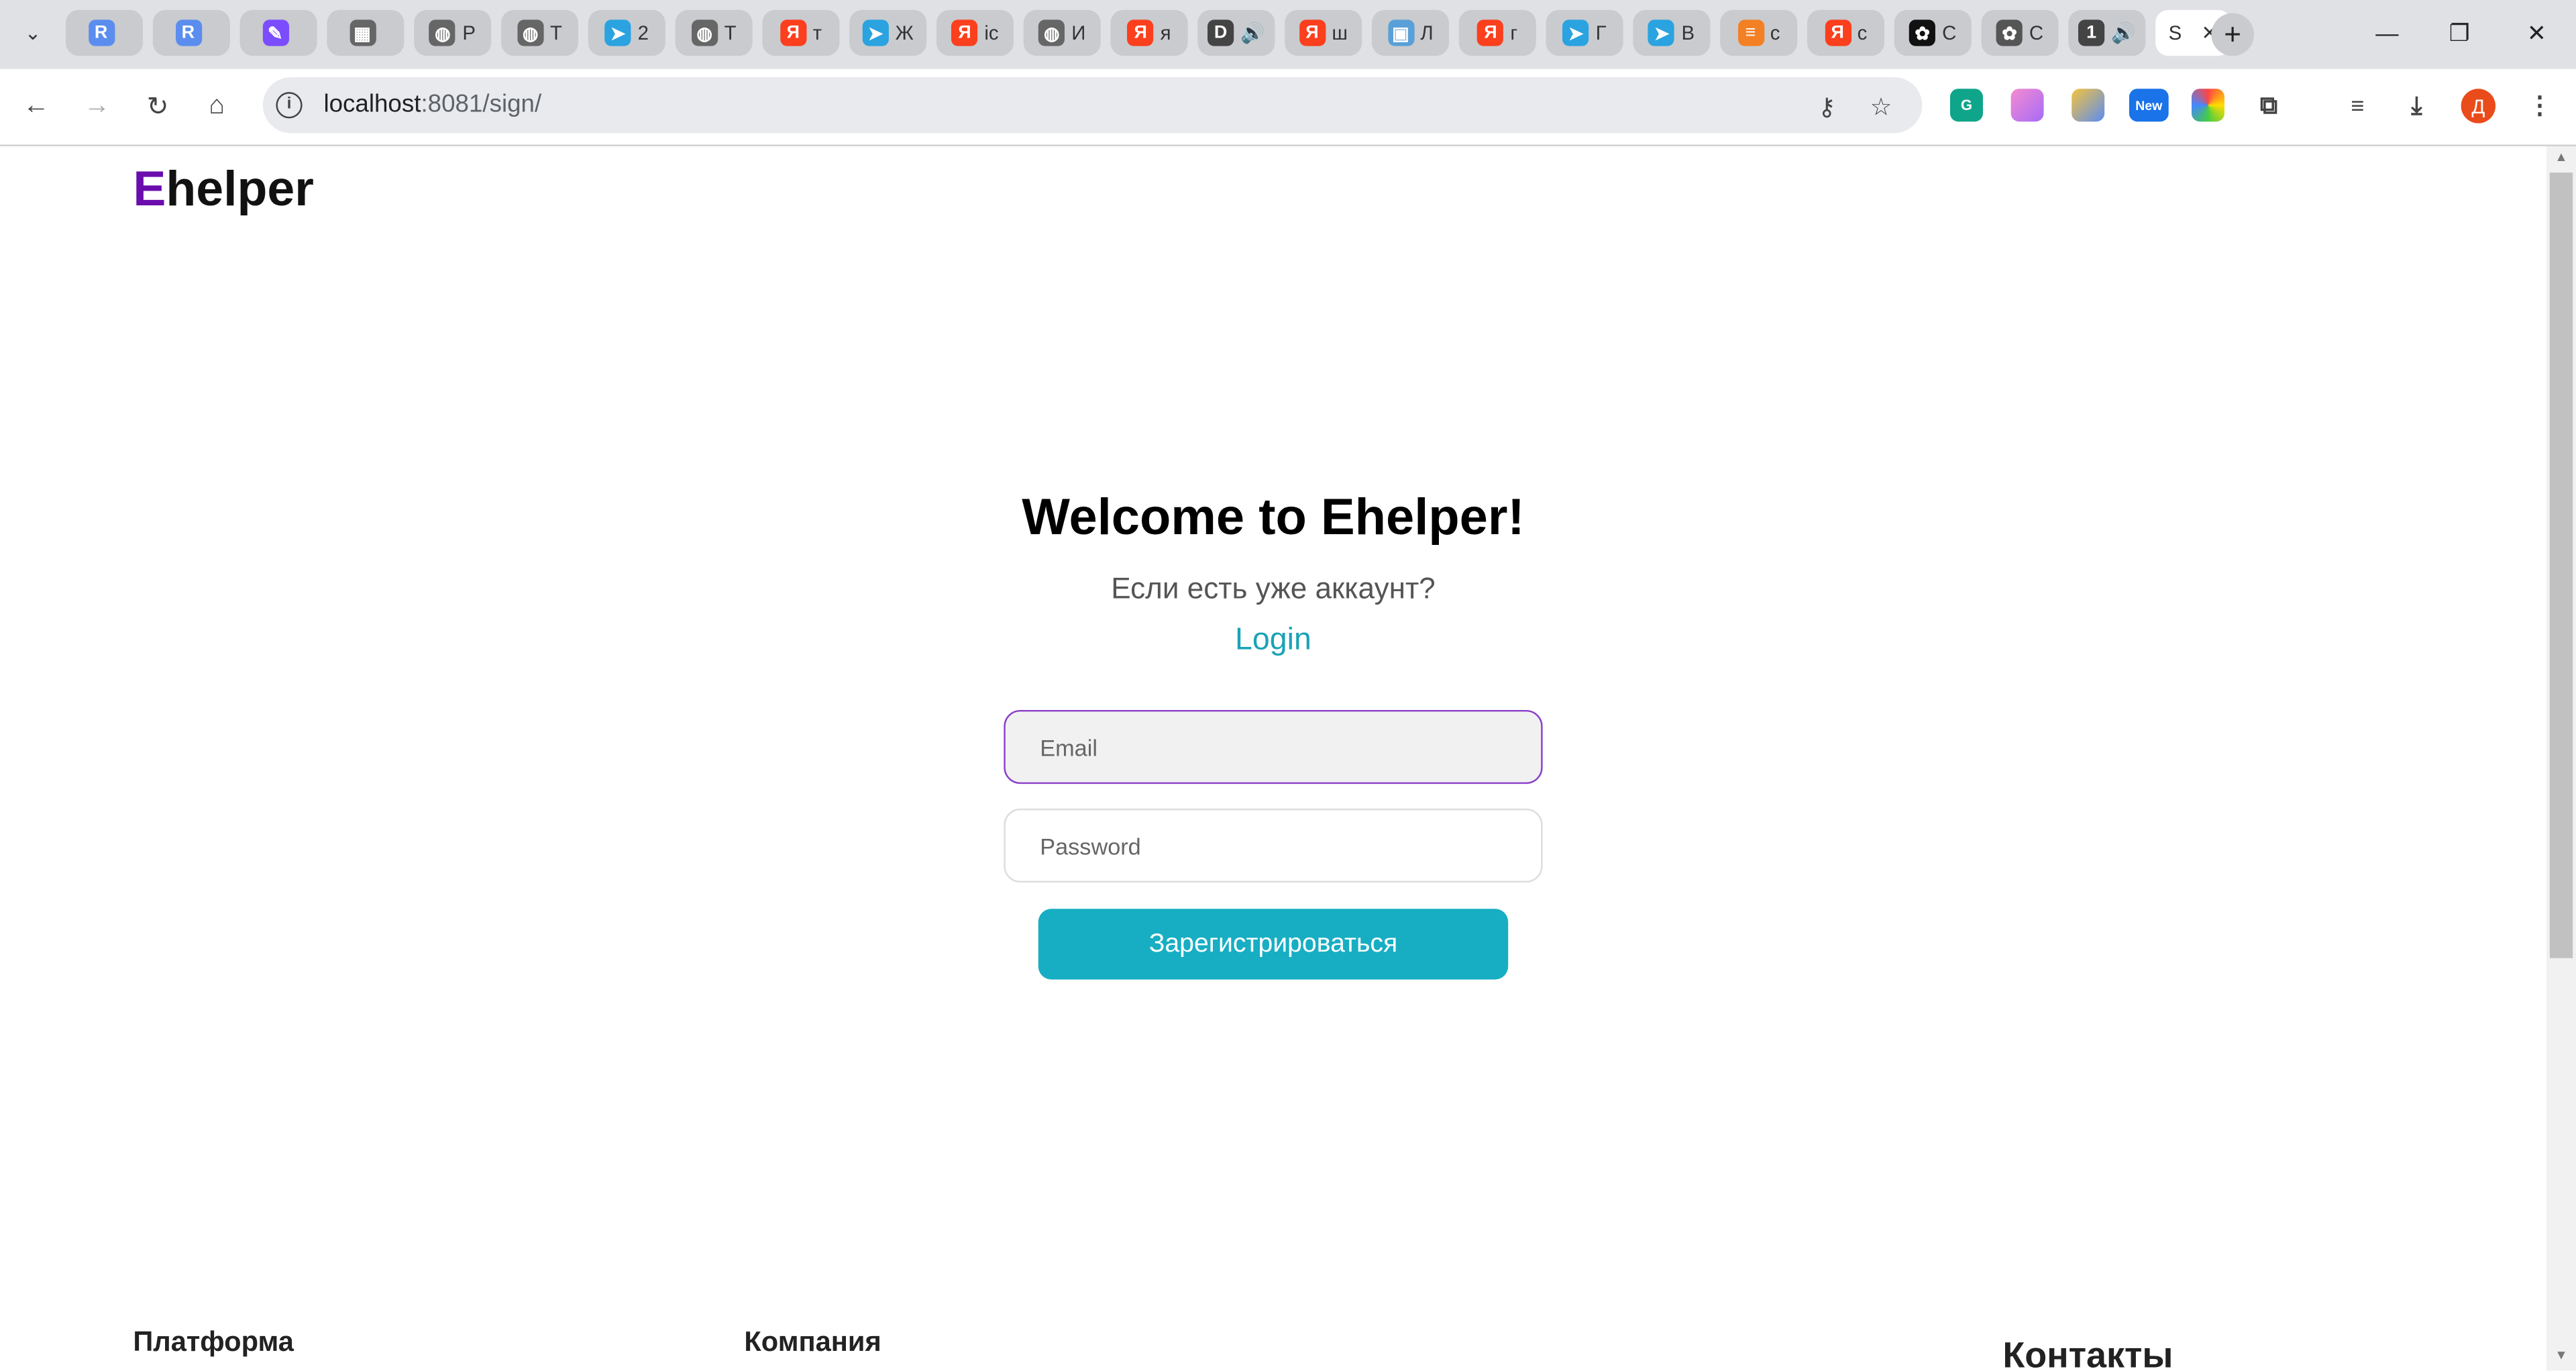 This screenshot has height=1371, width=2576. I want to click on password-field, so click(1273, 845).